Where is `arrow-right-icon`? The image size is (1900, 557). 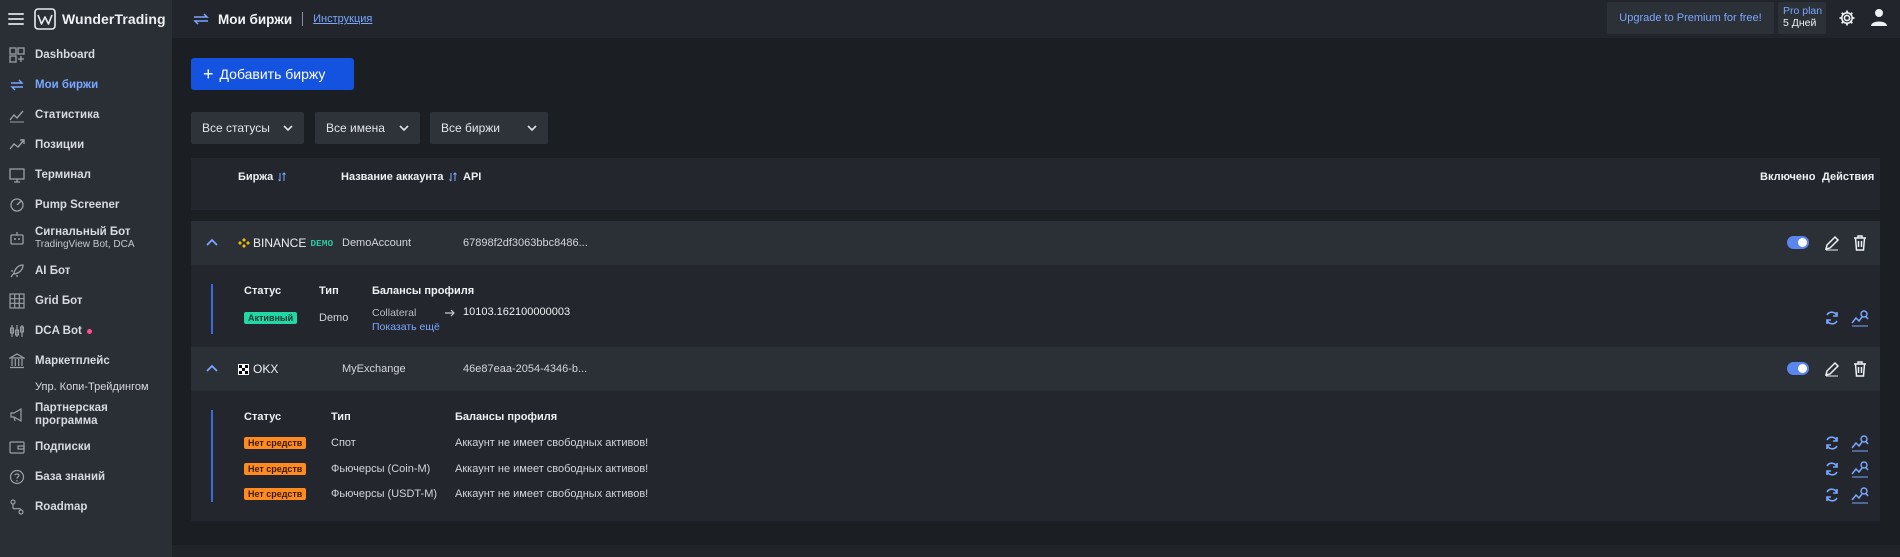 arrow-right-icon is located at coordinates (450, 313).